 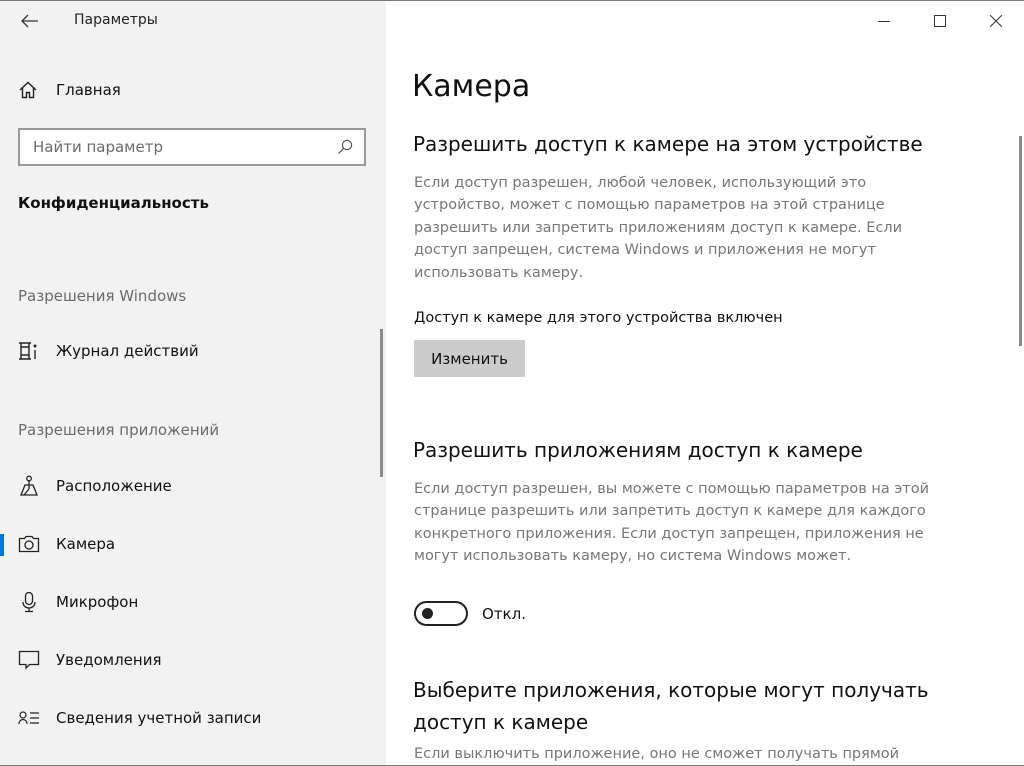 What do you see at coordinates (127, 351) in the screenshot?
I see `sidebar-item-label: Журнал действий` at bounding box center [127, 351].